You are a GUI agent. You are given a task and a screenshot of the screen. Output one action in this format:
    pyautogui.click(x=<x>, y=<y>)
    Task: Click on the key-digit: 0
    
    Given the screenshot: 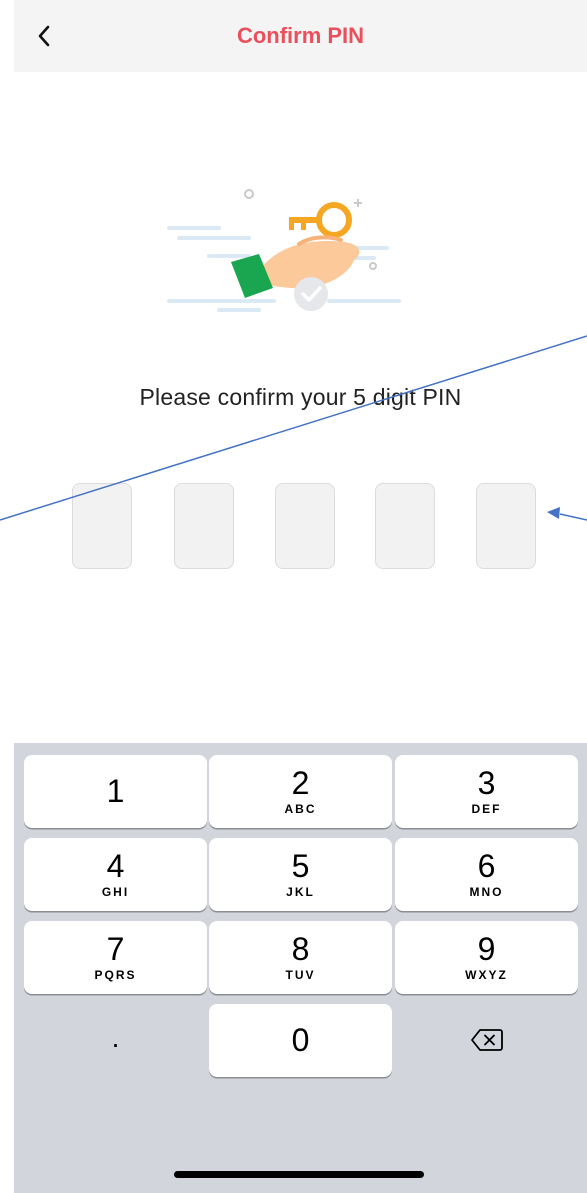 What is the action you would take?
    pyautogui.click(x=300, y=1040)
    